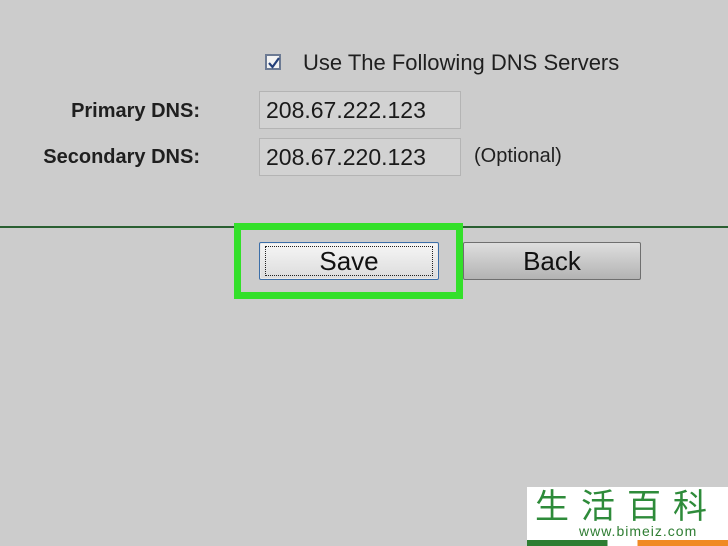 The width and height of the screenshot is (728, 546). Describe the element at coordinates (627, 507) in the screenshot. I see `watermark-logo: 生活百科` at that location.